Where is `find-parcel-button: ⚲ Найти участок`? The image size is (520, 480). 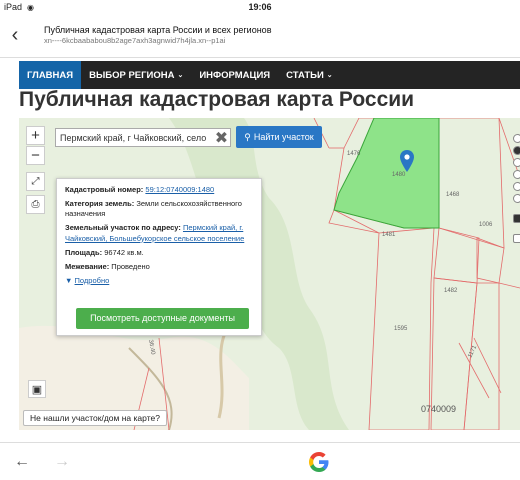 find-parcel-button: ⚲ Найти участок is located at coordinates (279, 137).